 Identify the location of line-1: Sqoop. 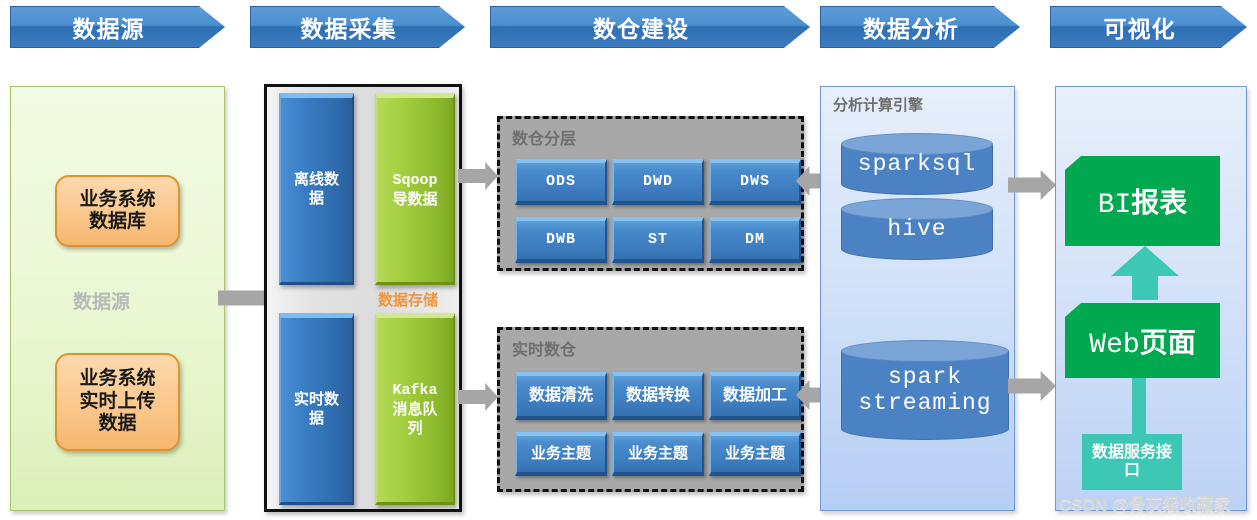
(415, 180).